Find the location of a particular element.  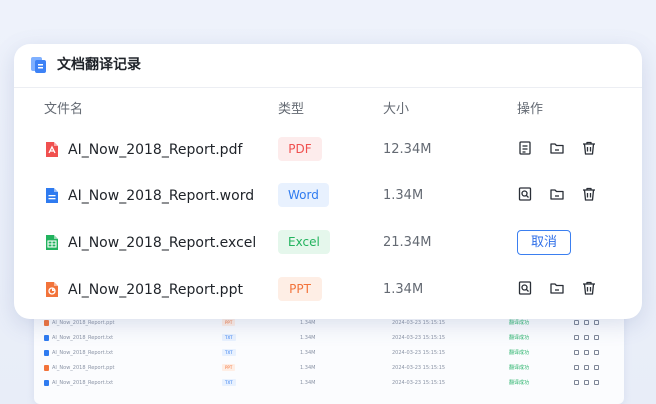

file-name: AI_Now_2018_Report.pdf is located at coordinates (155, 150).